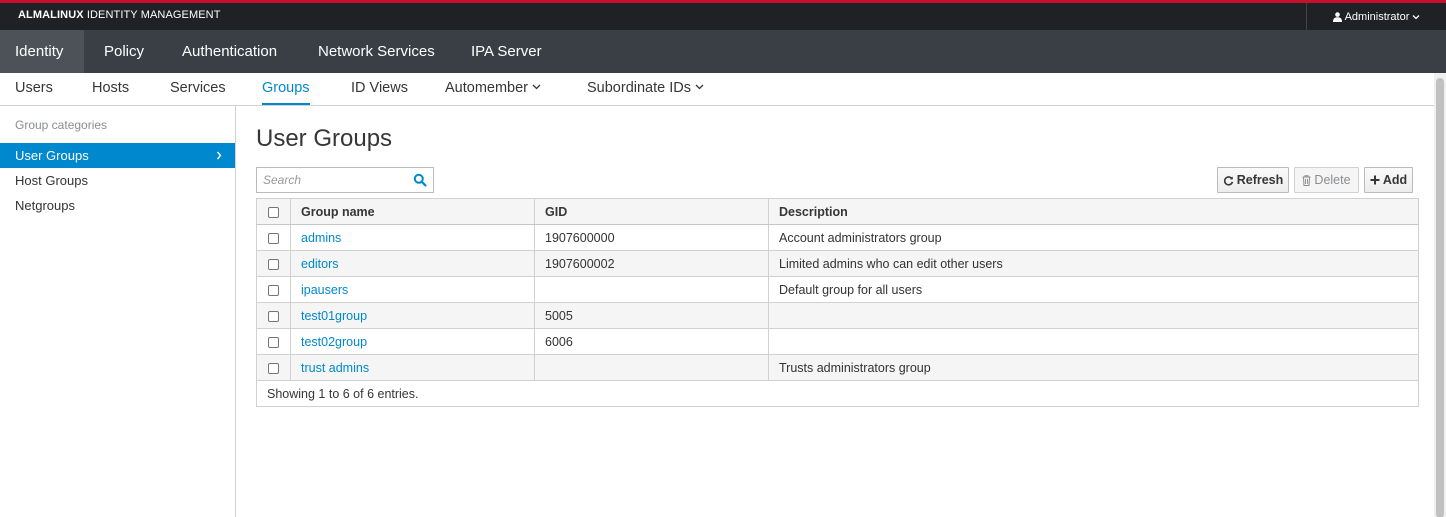  I want to click on refresh-button: Refresh, so click(1253, 180).